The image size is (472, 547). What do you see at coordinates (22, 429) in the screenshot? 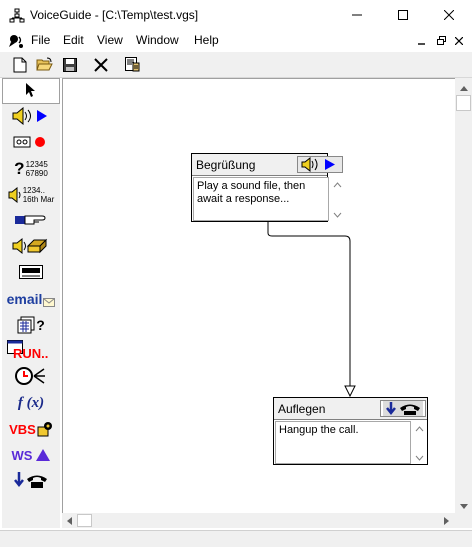
I see `vbs-label: VBS` at bounding box center [22, 429].